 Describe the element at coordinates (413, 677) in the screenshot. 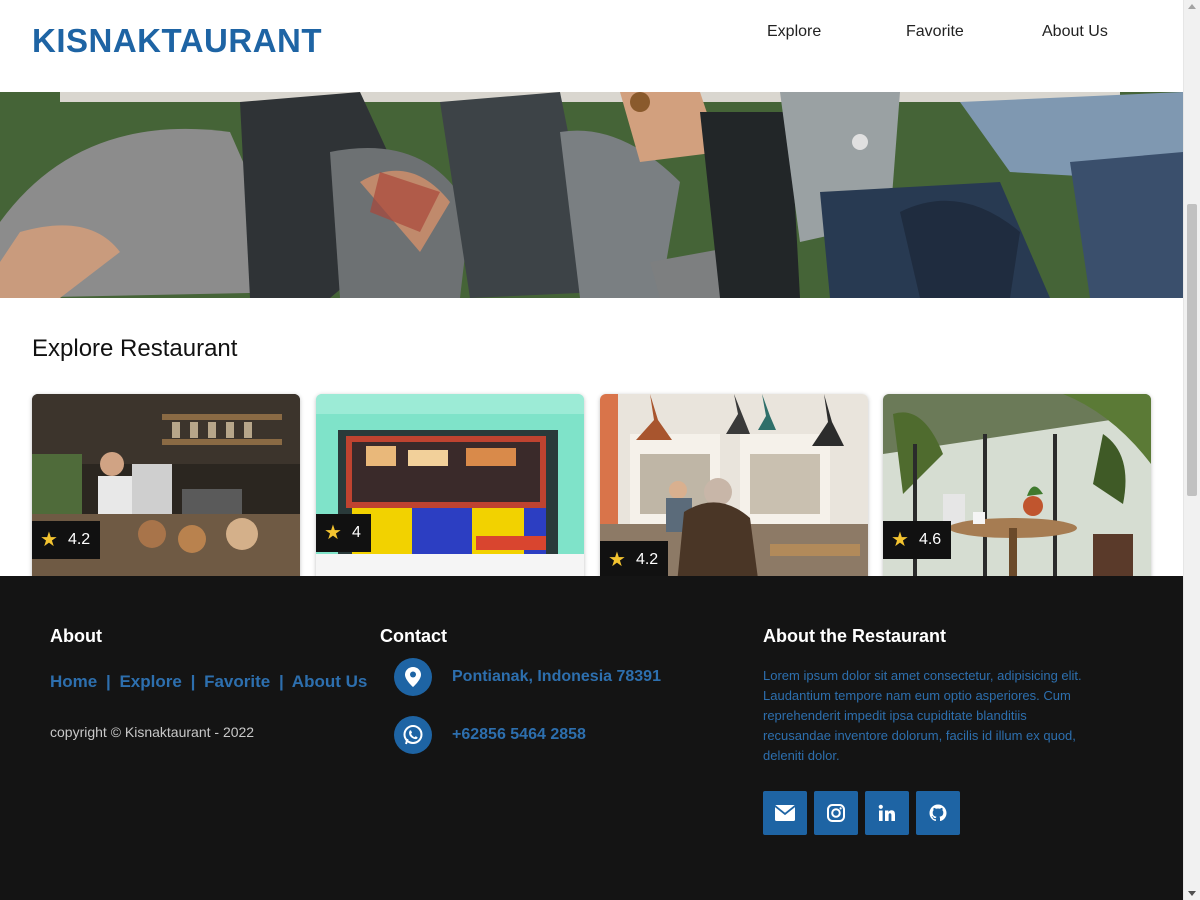

I see `location-pin-icon` at that location.